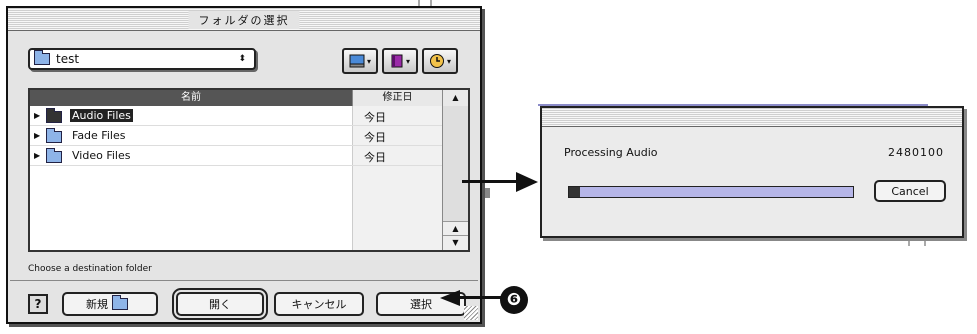 This screenshot has height=334, width=977. Describe the element at coordinates (455, 98) in the screenshot. I see `sort-direction-icon: ▲` at that location.